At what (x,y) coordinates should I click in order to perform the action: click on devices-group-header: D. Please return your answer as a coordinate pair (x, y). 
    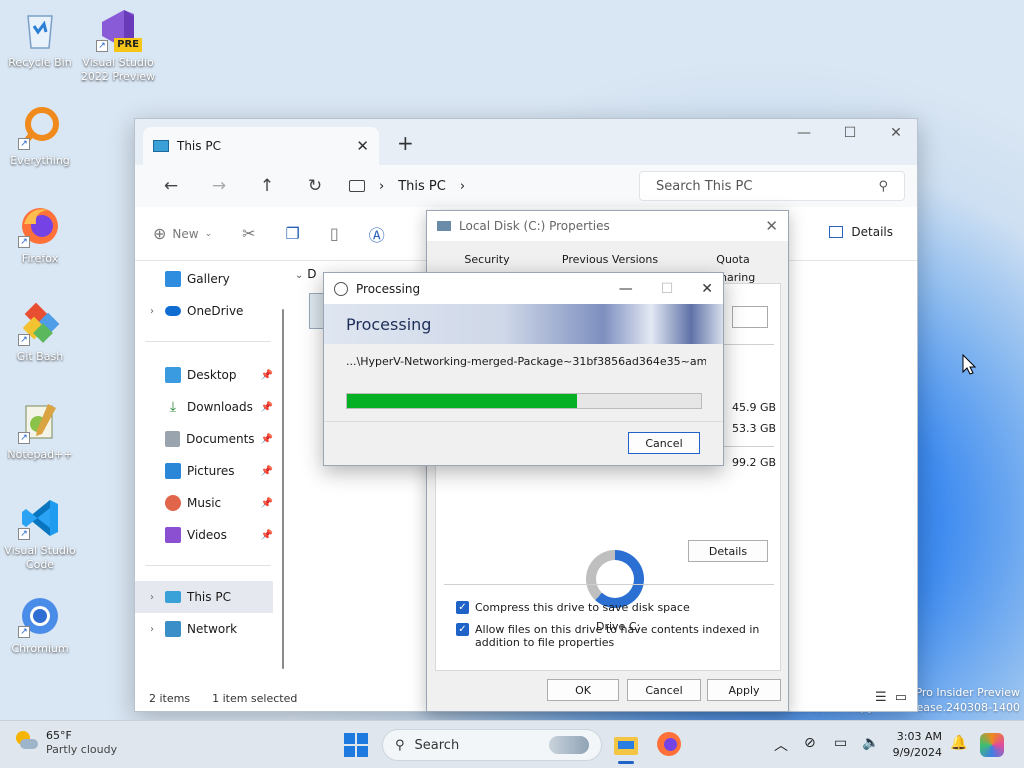
    Looking at the image, I should click on (311, 274).